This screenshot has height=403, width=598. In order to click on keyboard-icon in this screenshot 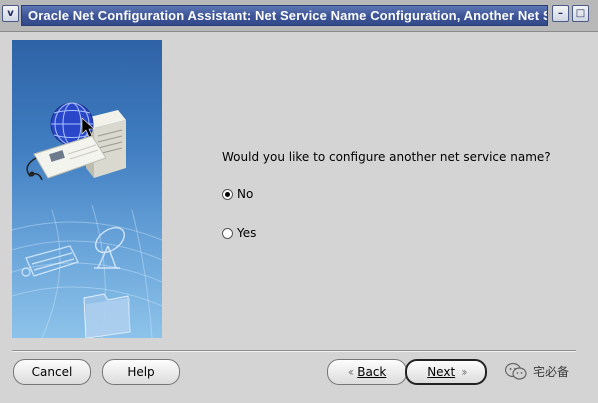, I will do `click(50, 261)`.